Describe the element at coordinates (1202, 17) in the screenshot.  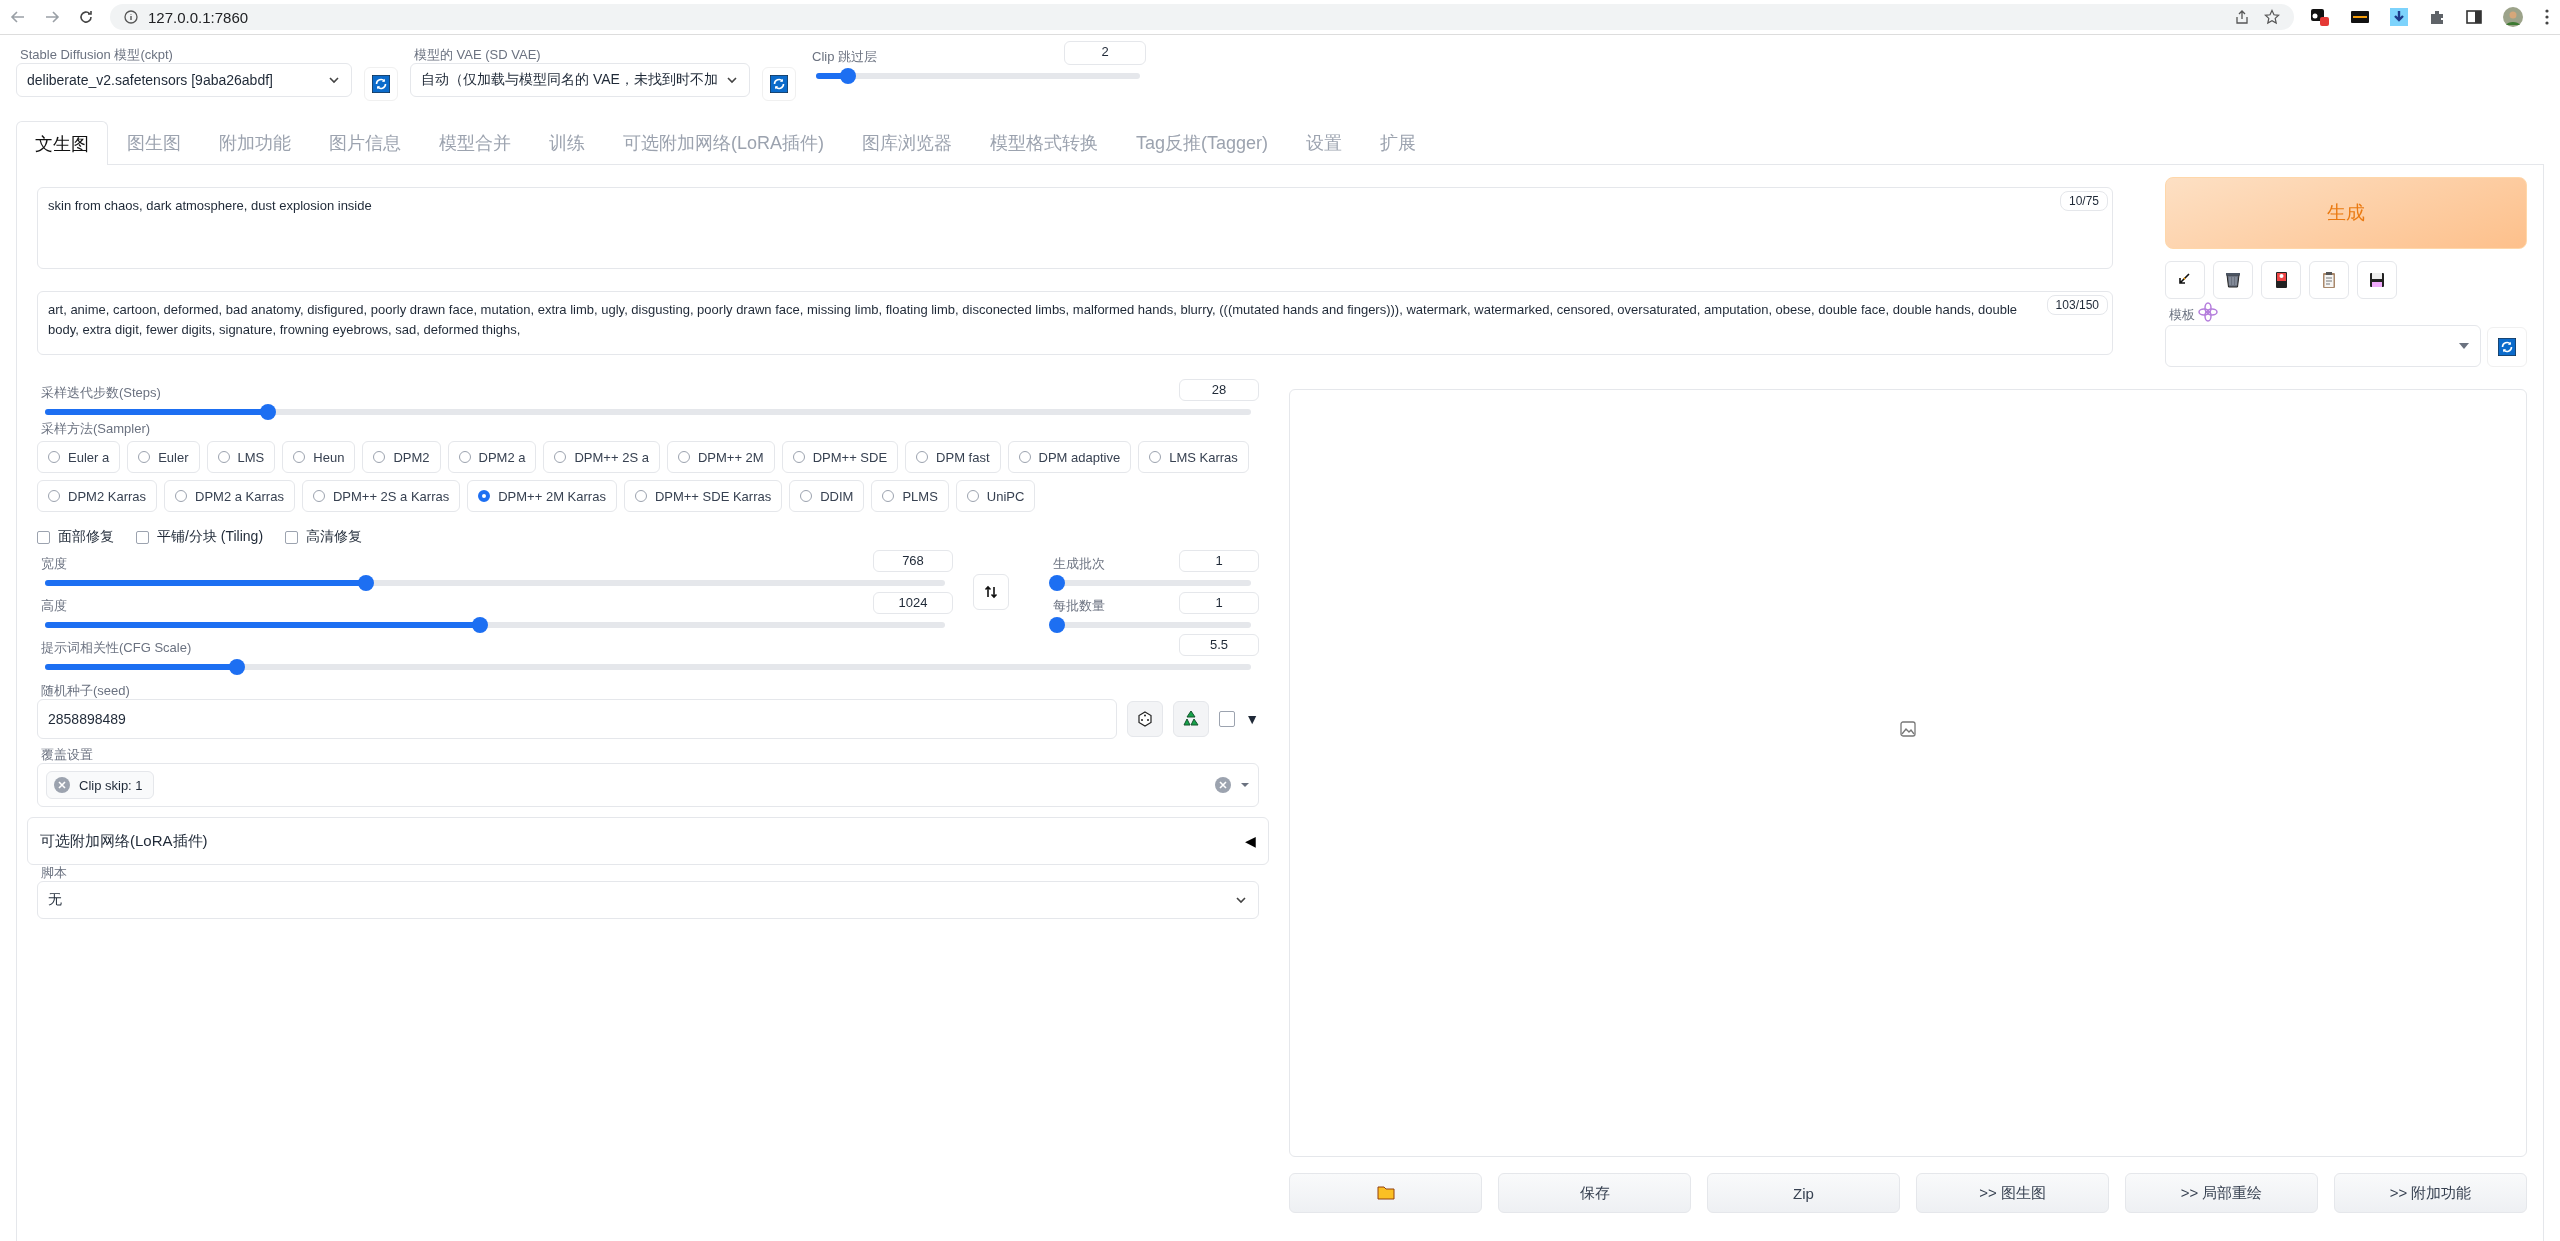
I see `address-bar: 127.0.0.1:7860` at that location.